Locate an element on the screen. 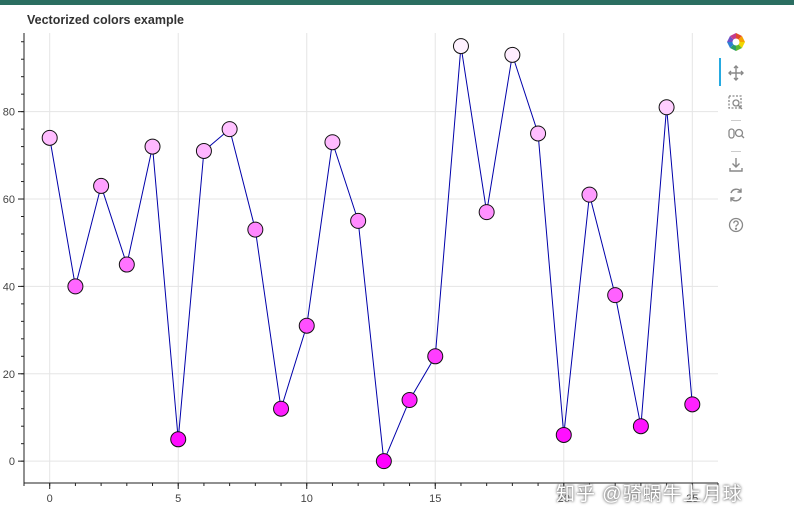  pan-icon is located at coordinates (736, 73).